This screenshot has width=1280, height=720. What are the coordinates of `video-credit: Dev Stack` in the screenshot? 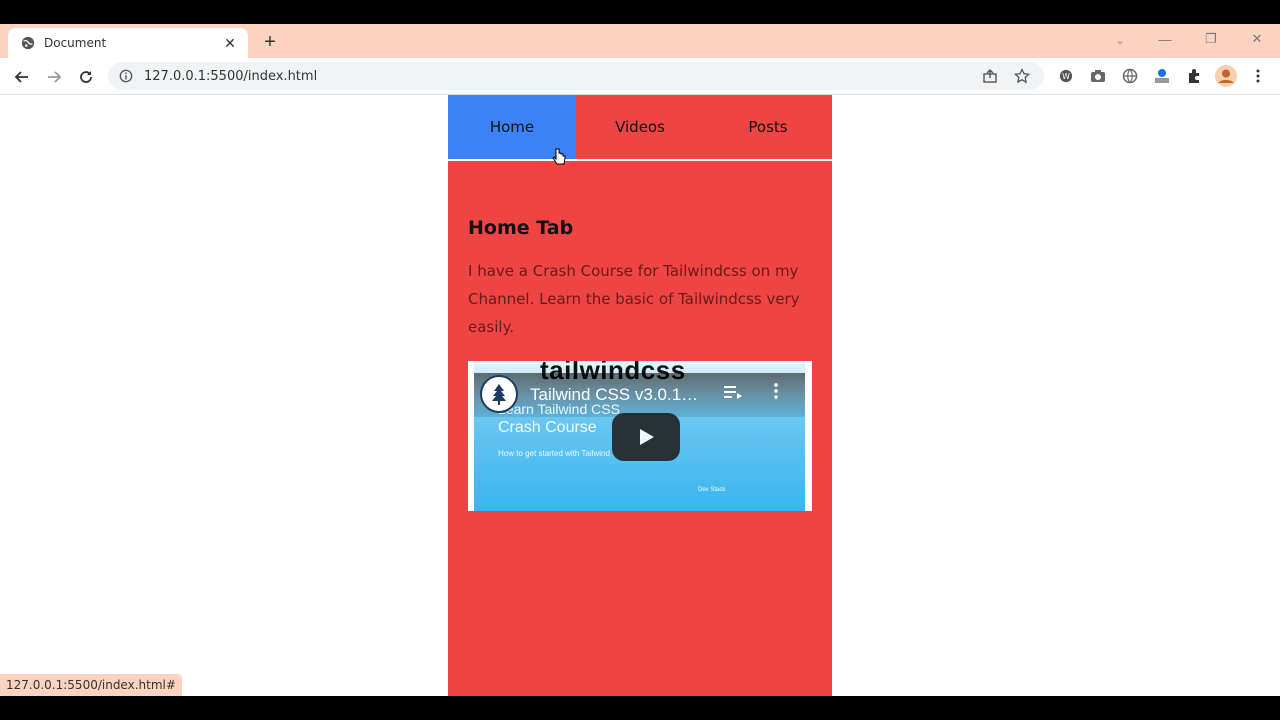 It's located at (712, 490).